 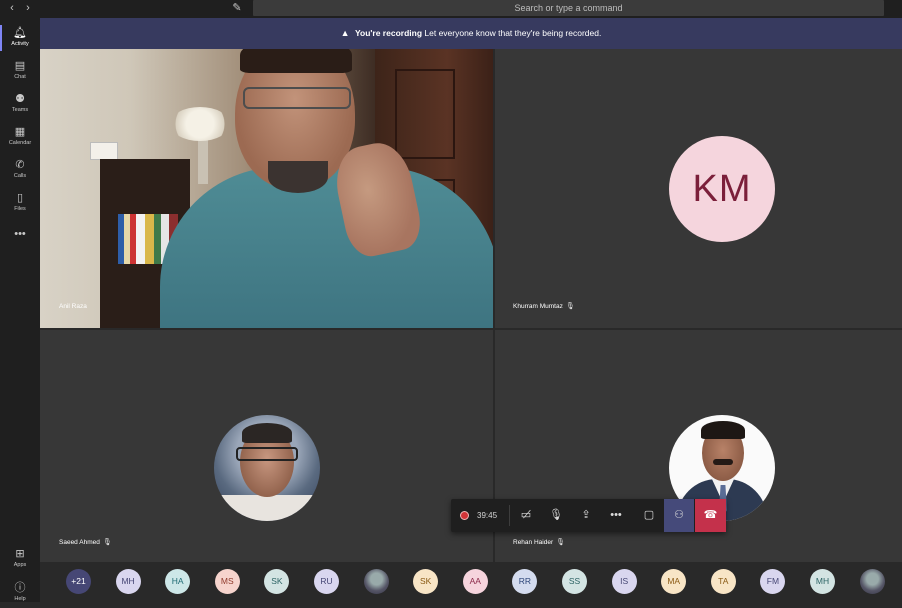 I want to click on rail-item-calendar: ▦ Calendar, so click(x=20, y=137).